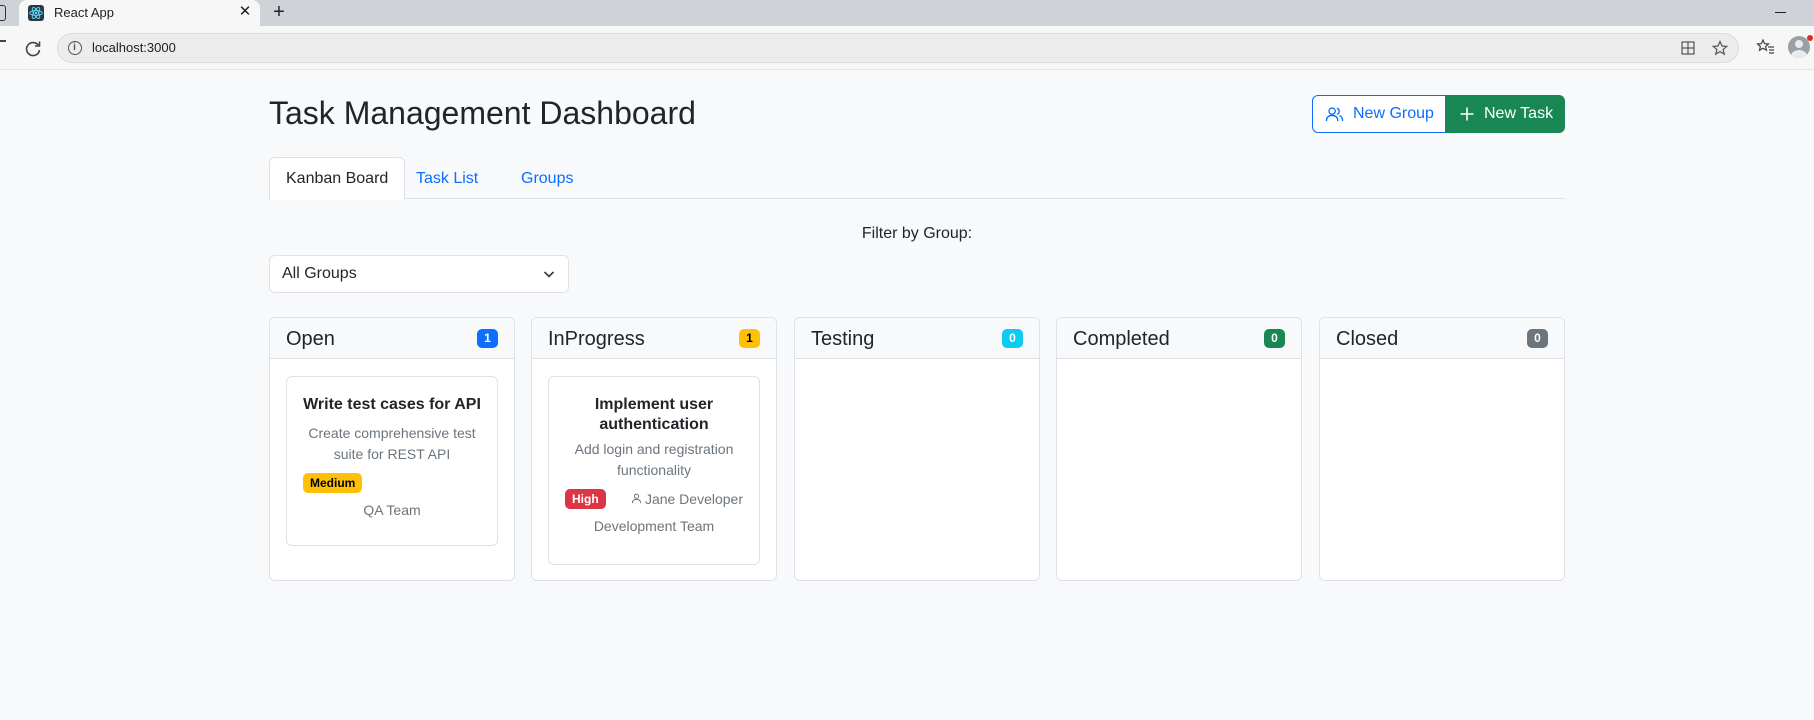  Describe the element at coordinates (1179, 338) in the screenshot. I see `column-header: Completed 0` at that location.